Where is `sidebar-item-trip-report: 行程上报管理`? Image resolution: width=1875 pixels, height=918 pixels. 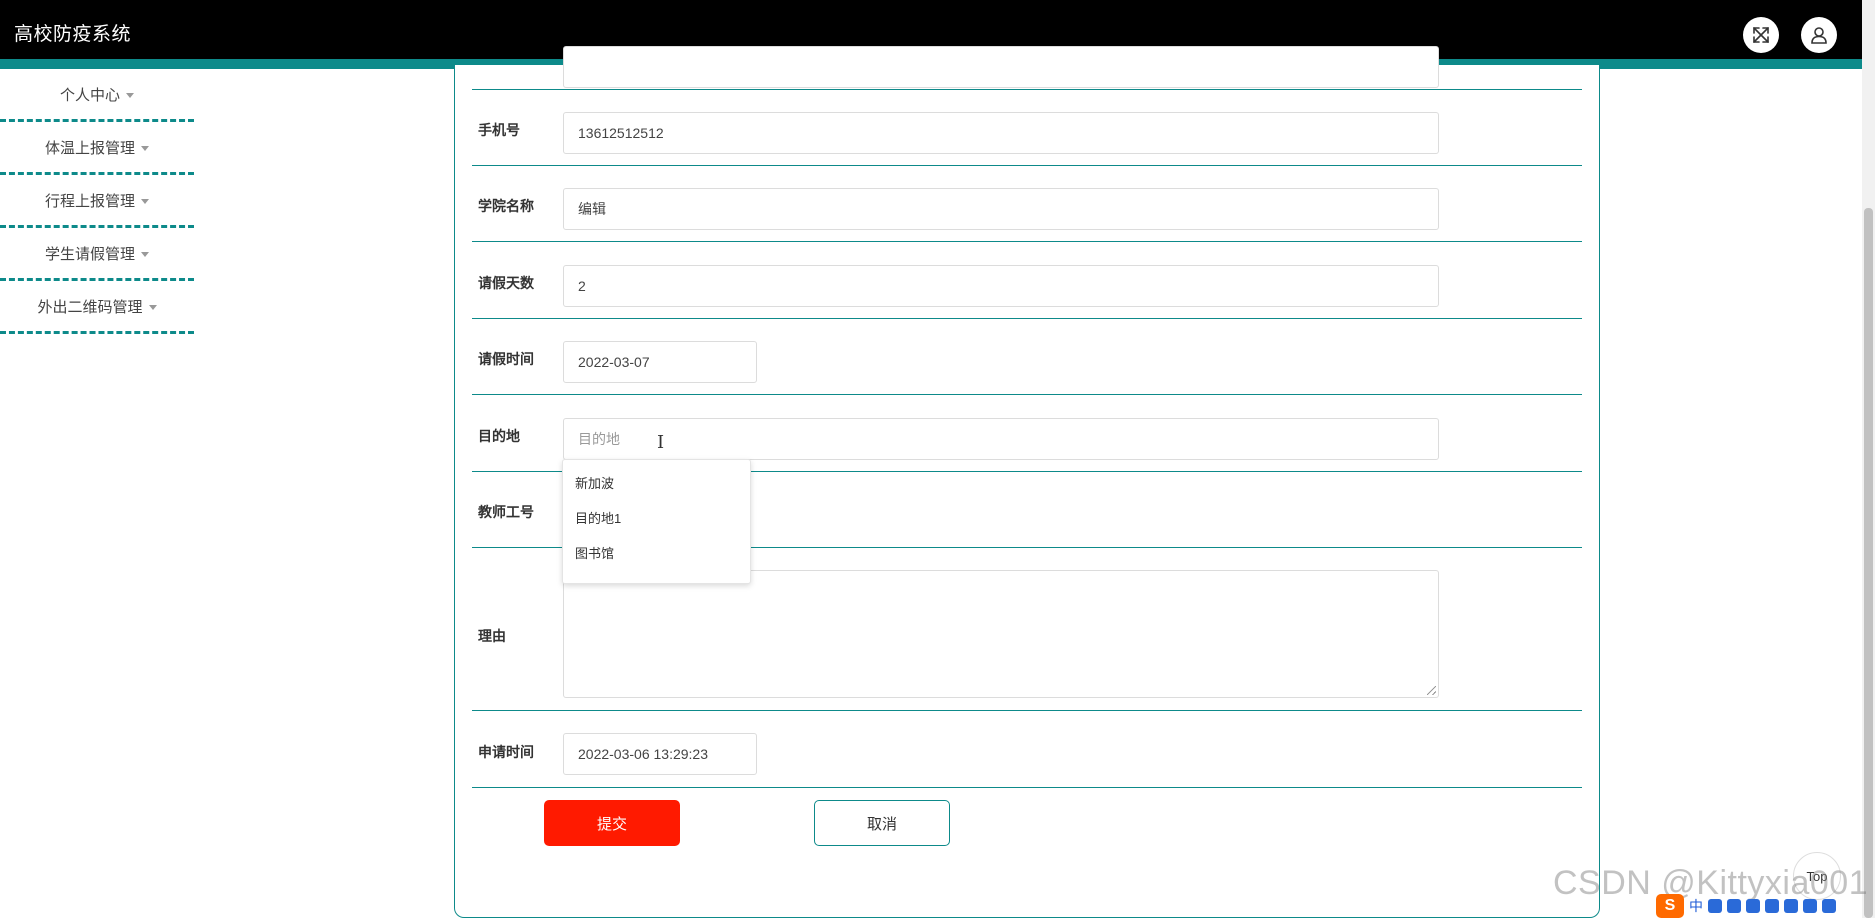 sidebar-item-trip-report: 行程上报管理 is located at coordinates (97, 201).